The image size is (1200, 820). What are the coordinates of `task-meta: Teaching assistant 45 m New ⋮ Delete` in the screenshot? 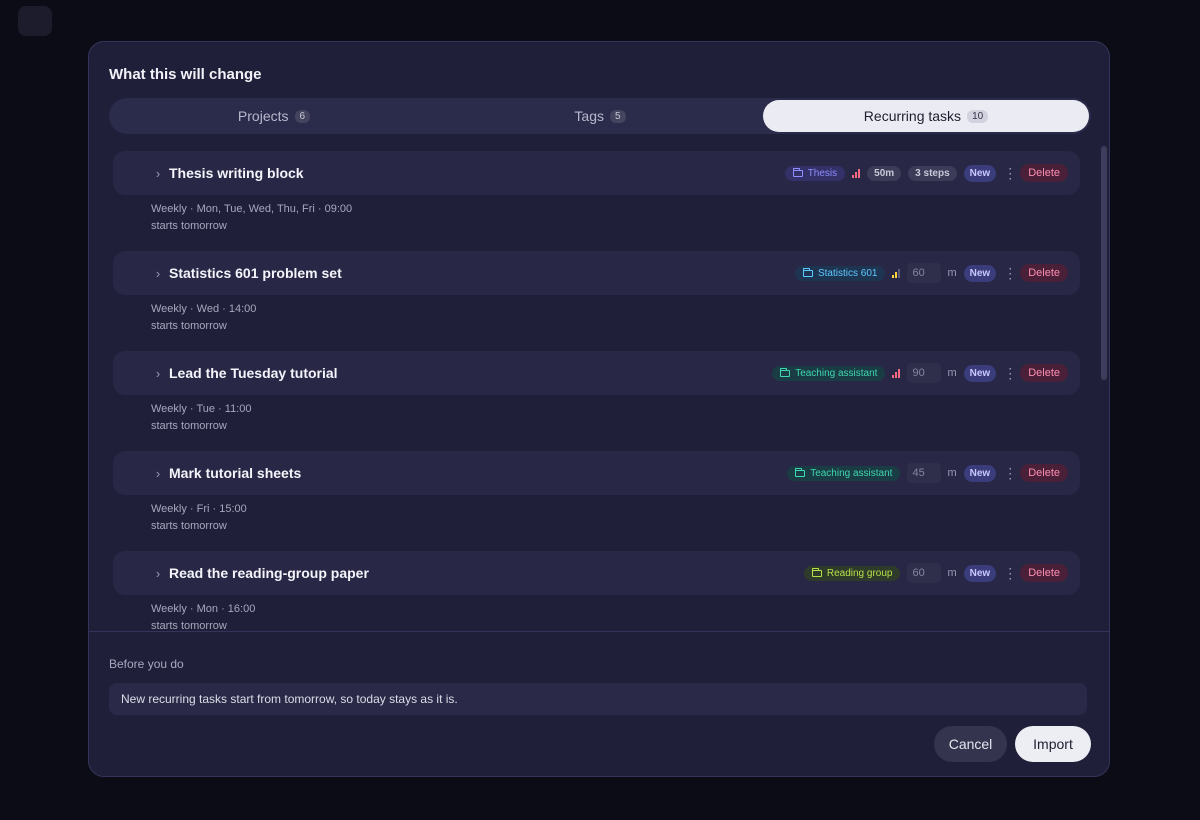 It's located at (927, 473).